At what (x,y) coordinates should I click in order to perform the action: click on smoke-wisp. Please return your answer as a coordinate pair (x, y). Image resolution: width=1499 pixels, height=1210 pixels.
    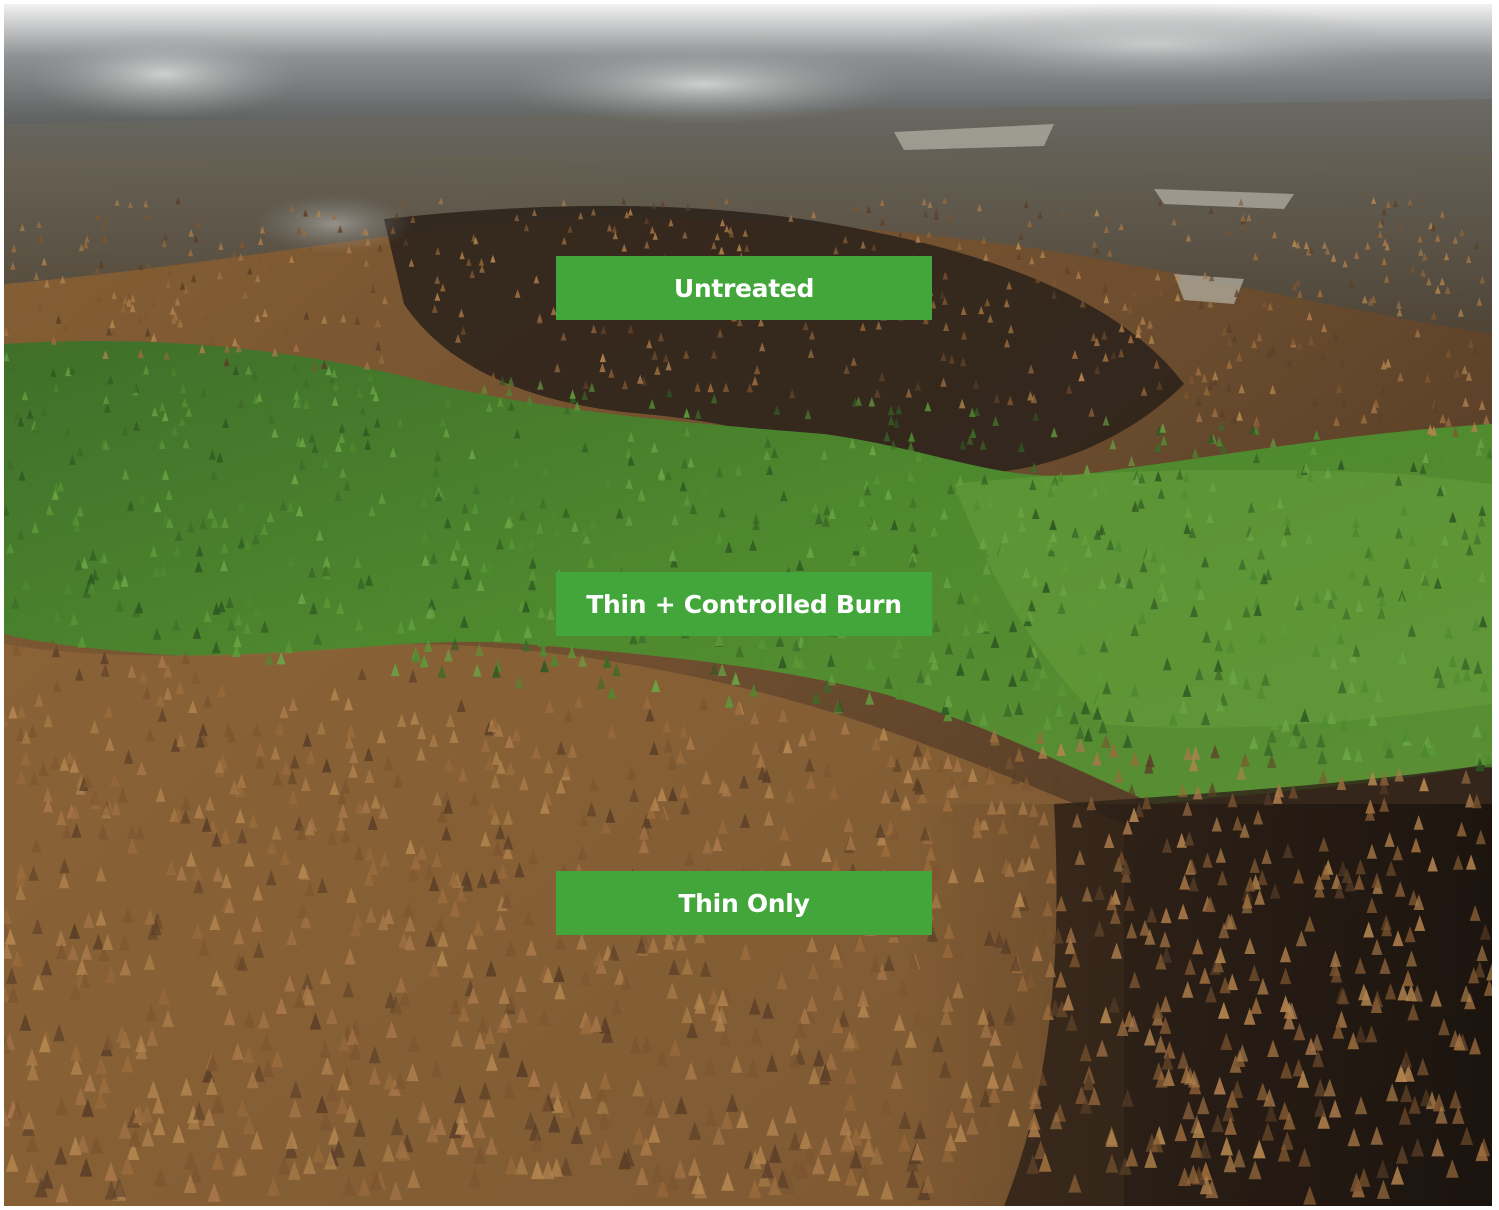
    Looking at the image, I should click on (334, 224).